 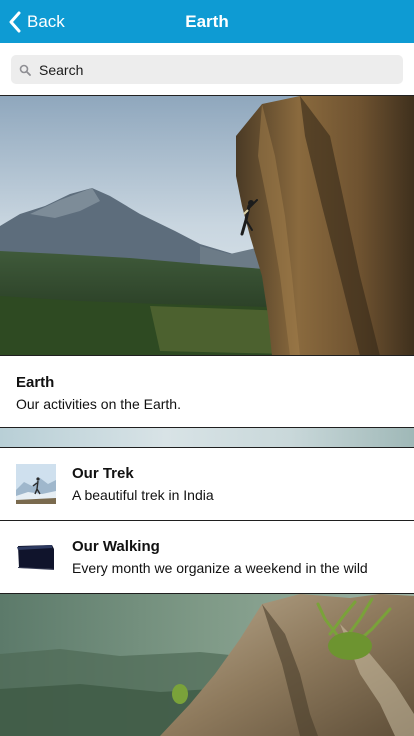 What do you see at coordinates (98, 404) in the screenshot?
I see `section-subtitle: Our activities on the Earth.` at bounding box center [98, 404].